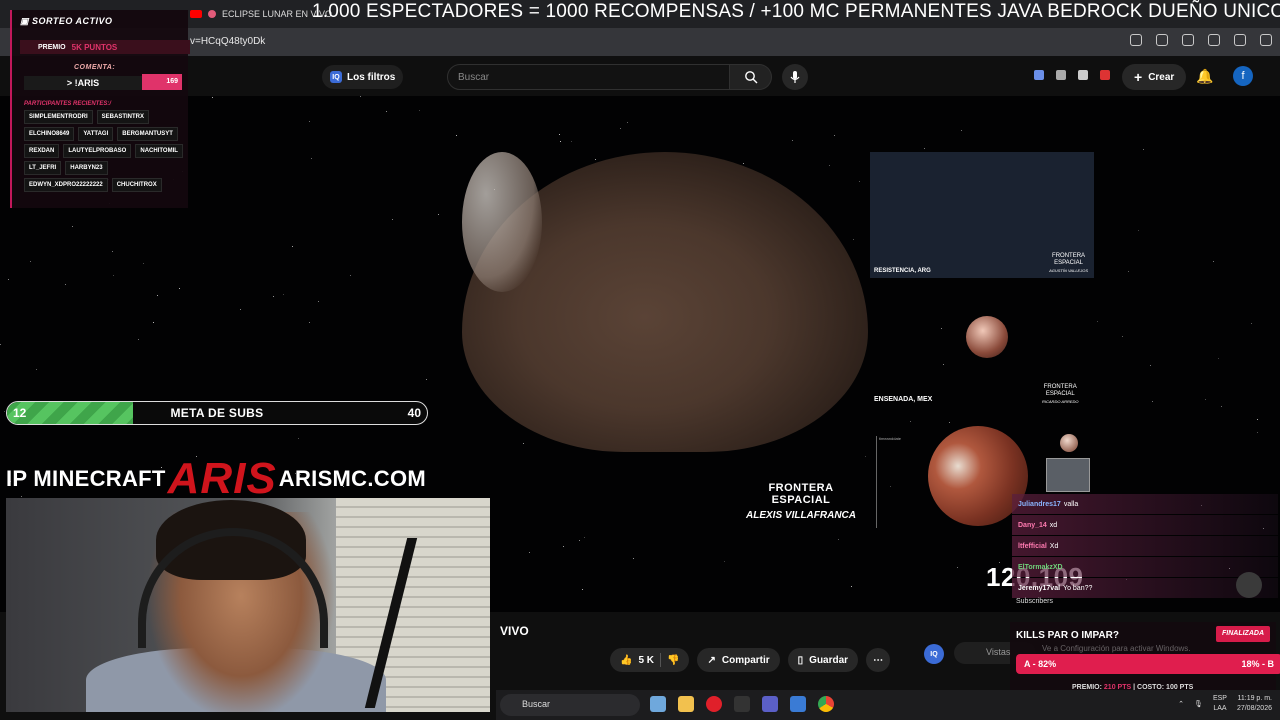 The height and width of the screenshot is (720, 1280). Describe the element at coordinates (823, 660) in the screenshot. I see `save-button: ▯ Guardar` at that location.